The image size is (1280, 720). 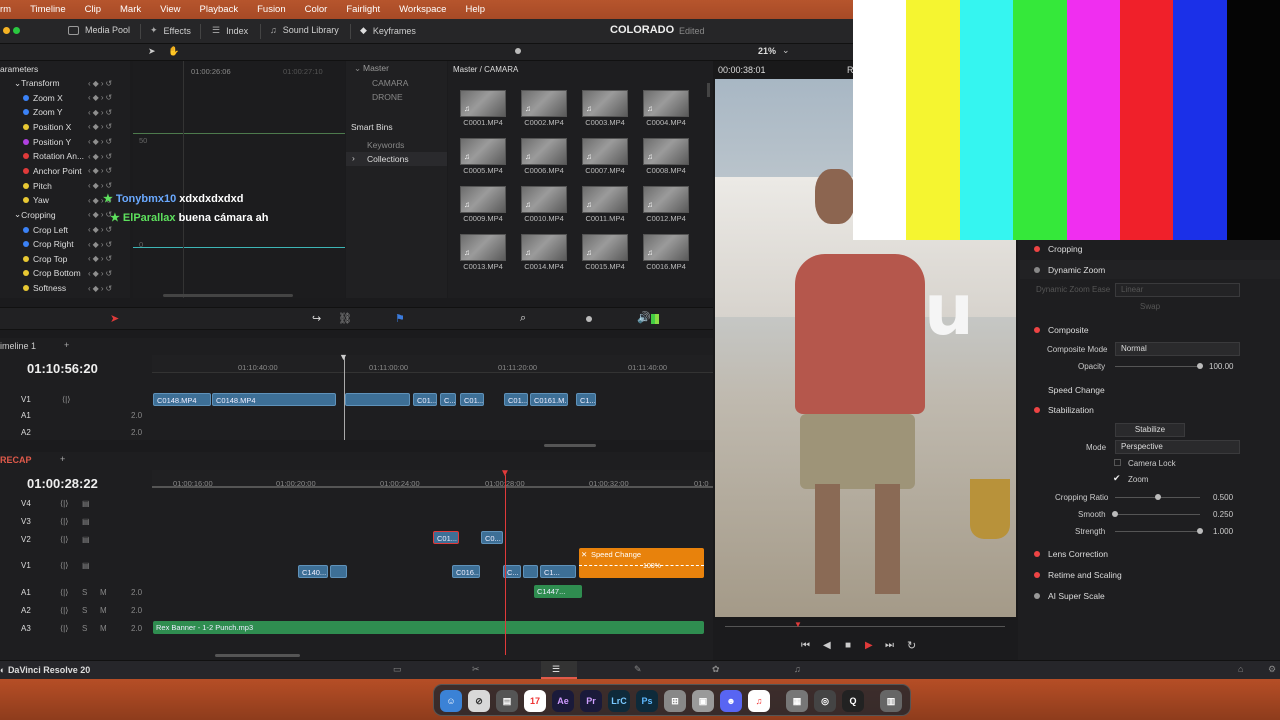 I want to click on timeline-2-scrollbar, so click(x=257, y=655).